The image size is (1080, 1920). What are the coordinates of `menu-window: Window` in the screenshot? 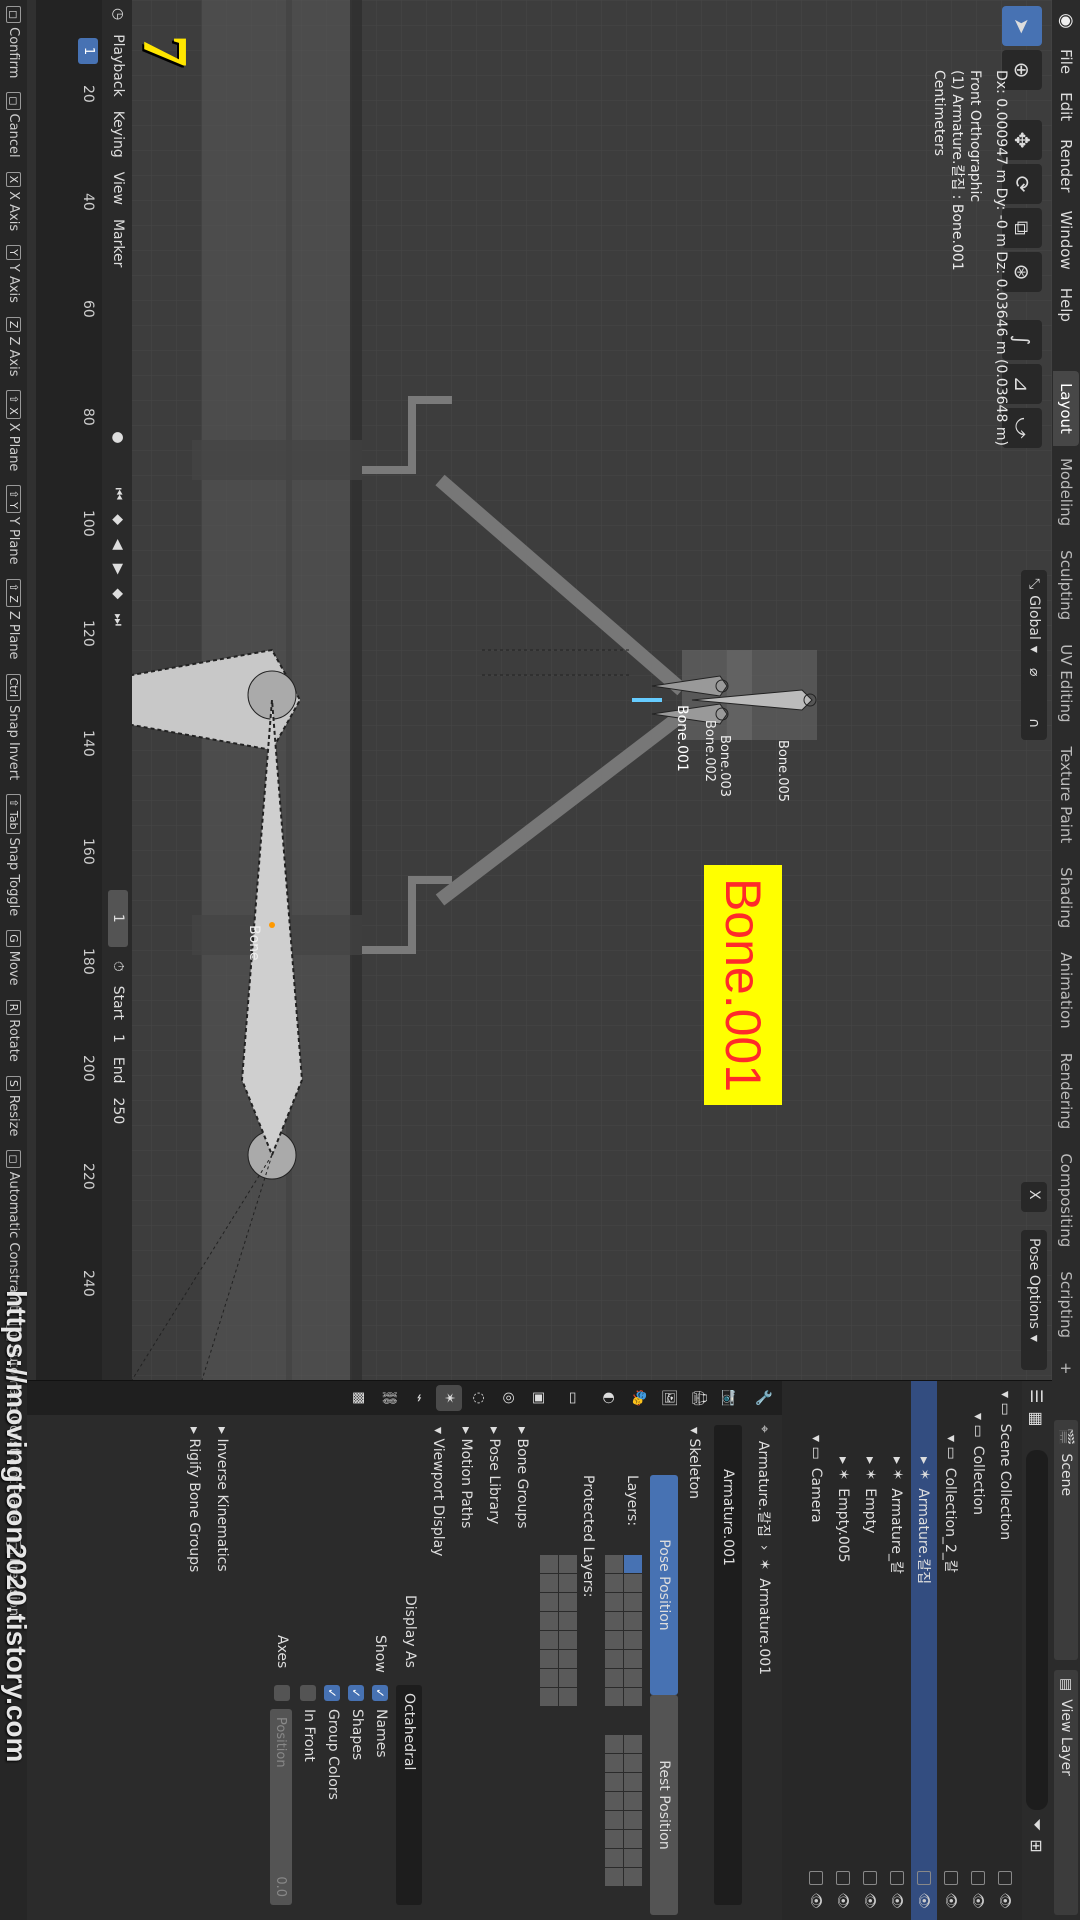 It's located at (1066, 240).